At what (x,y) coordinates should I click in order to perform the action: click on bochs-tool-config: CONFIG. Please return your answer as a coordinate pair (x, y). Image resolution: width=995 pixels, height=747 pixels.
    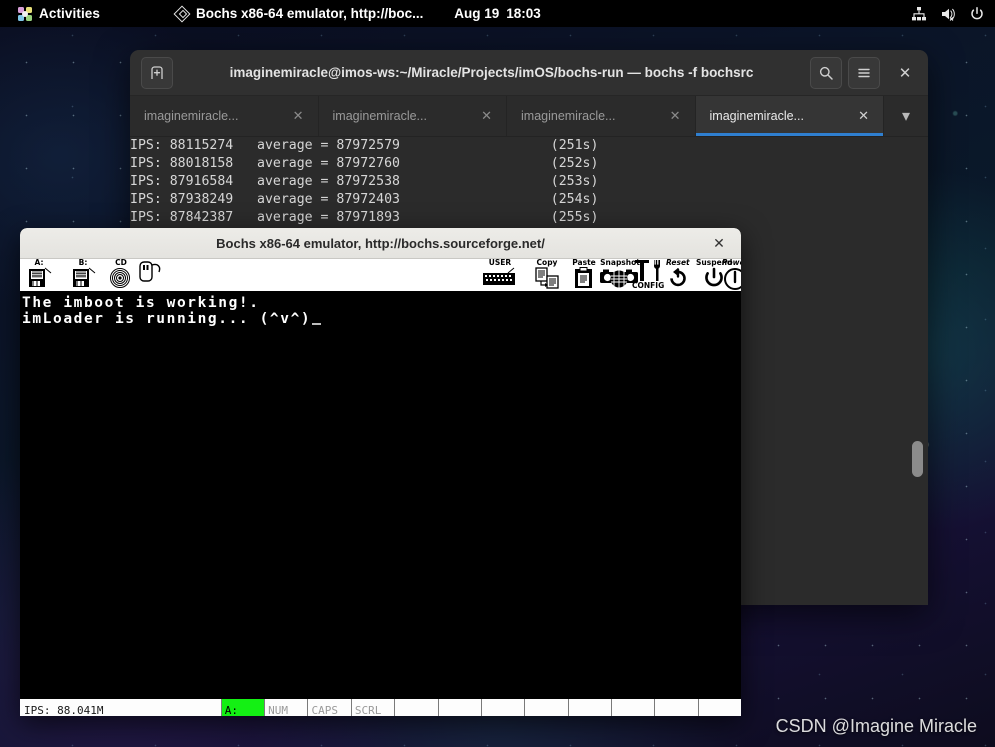
    Looking at the image, I should click on (648, 275).